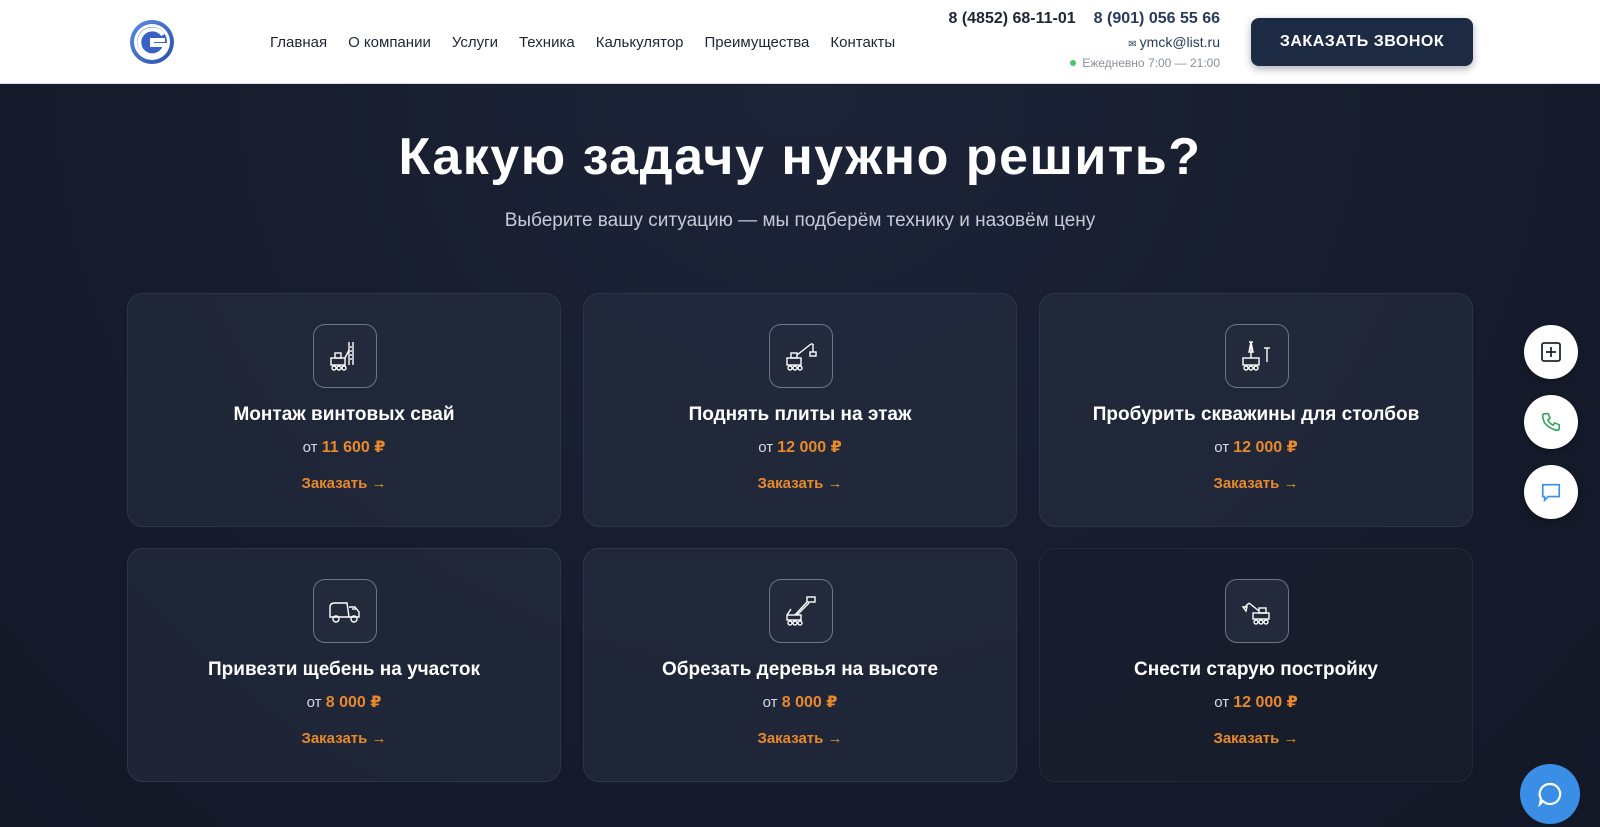 Image resolution: width=1600 pixels, height=827 pixels. Describe the element at coordinates (1255, 613) in the screenshot. I see `excavator-icon` at that location.